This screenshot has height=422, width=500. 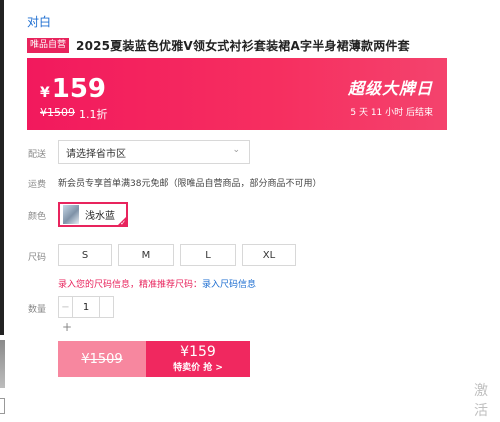 What do you see at coordinates (96, 154) in the screenshot?
I see `region-placeholder: 请选择省市区` at bounding box center [96, 154].